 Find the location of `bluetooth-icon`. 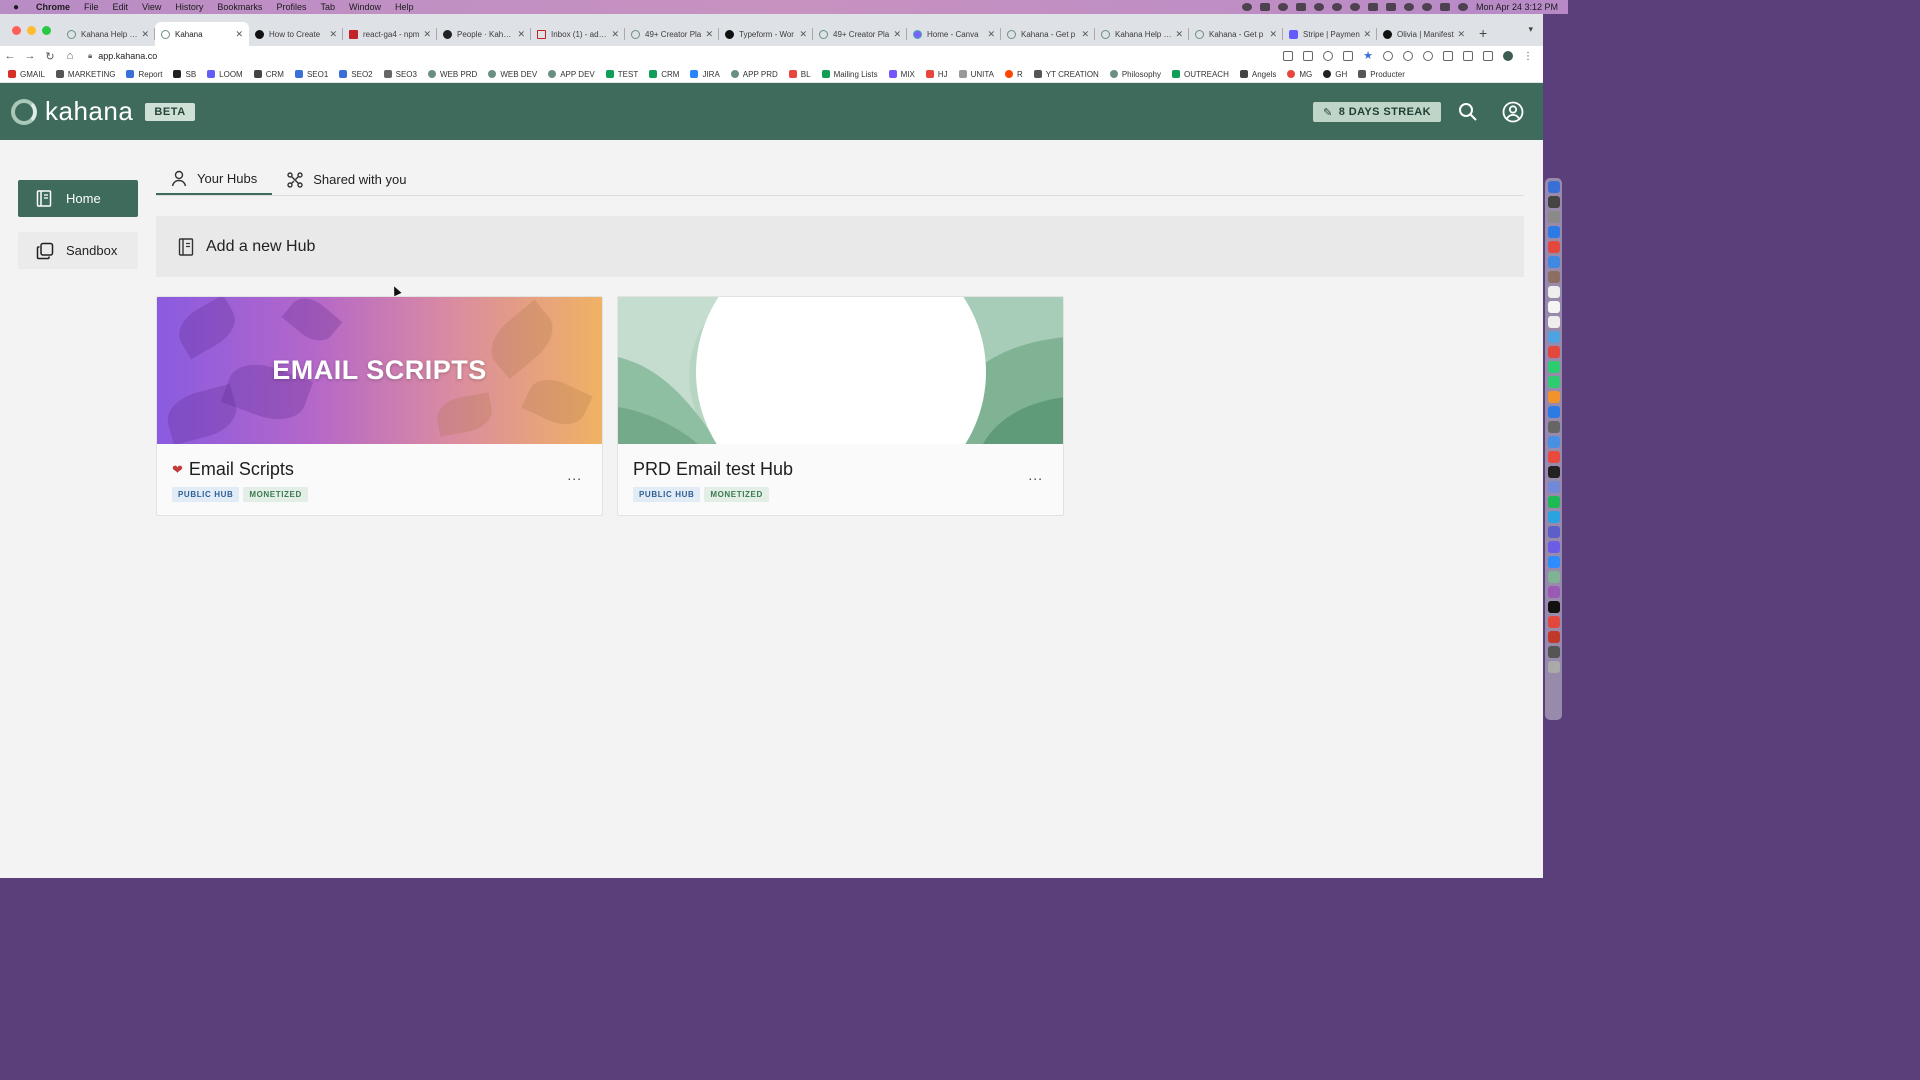

bluetooth-icon is located at coordinates (1372, 7).